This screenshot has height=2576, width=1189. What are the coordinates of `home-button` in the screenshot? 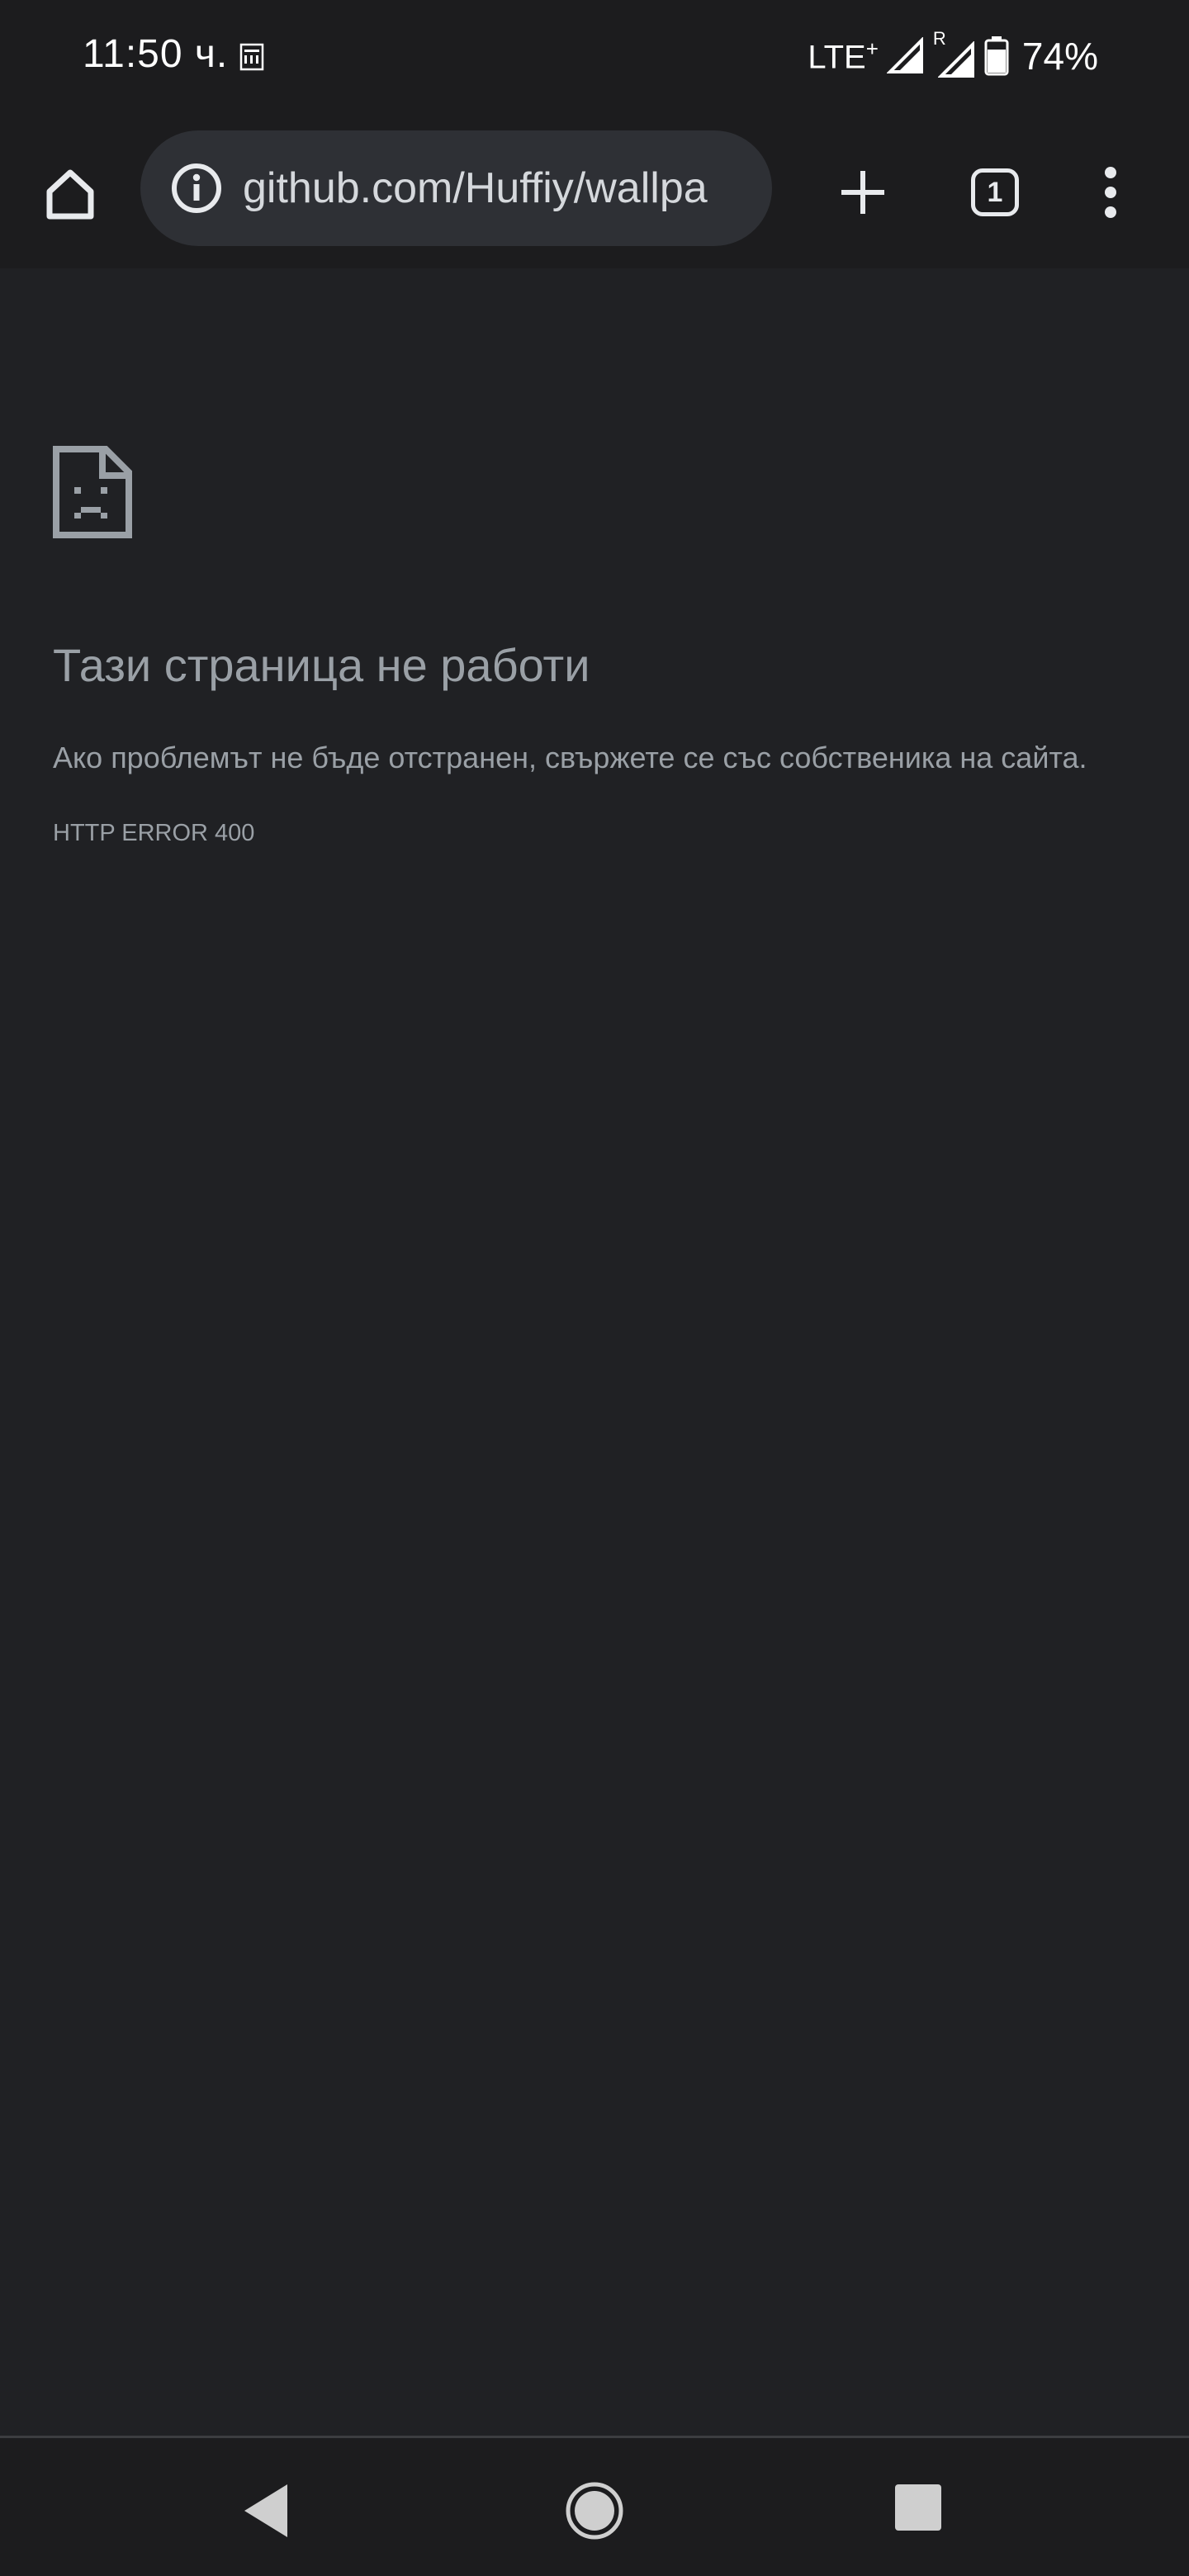 It's located at (70, 194).